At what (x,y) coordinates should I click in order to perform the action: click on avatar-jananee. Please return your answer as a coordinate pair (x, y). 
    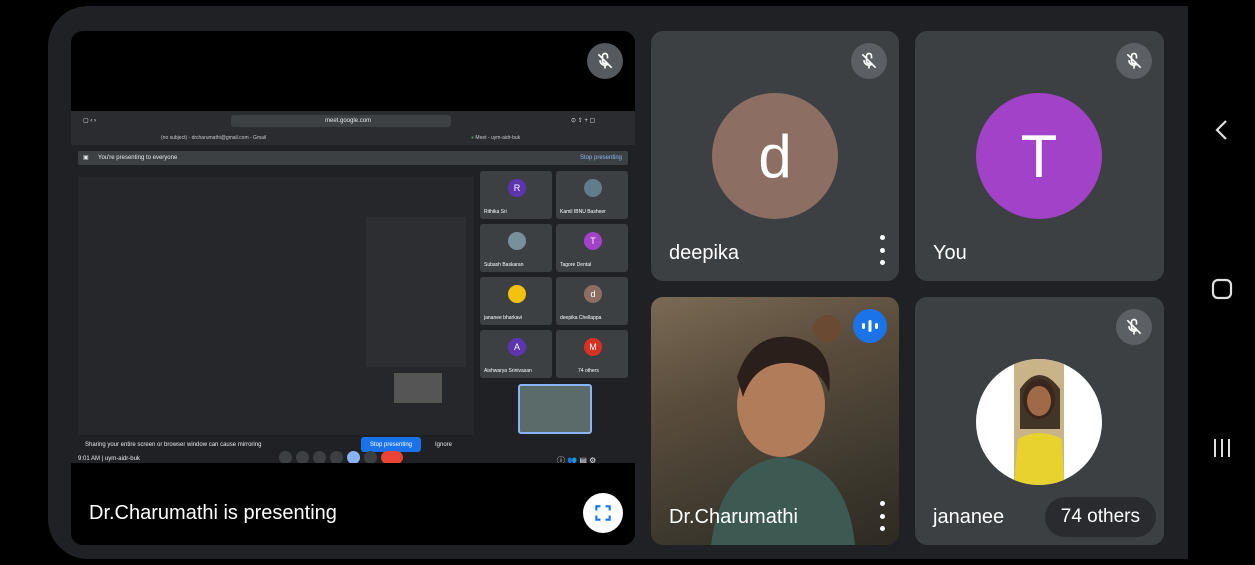
    Looking at the image, I should click on (1039, 422).